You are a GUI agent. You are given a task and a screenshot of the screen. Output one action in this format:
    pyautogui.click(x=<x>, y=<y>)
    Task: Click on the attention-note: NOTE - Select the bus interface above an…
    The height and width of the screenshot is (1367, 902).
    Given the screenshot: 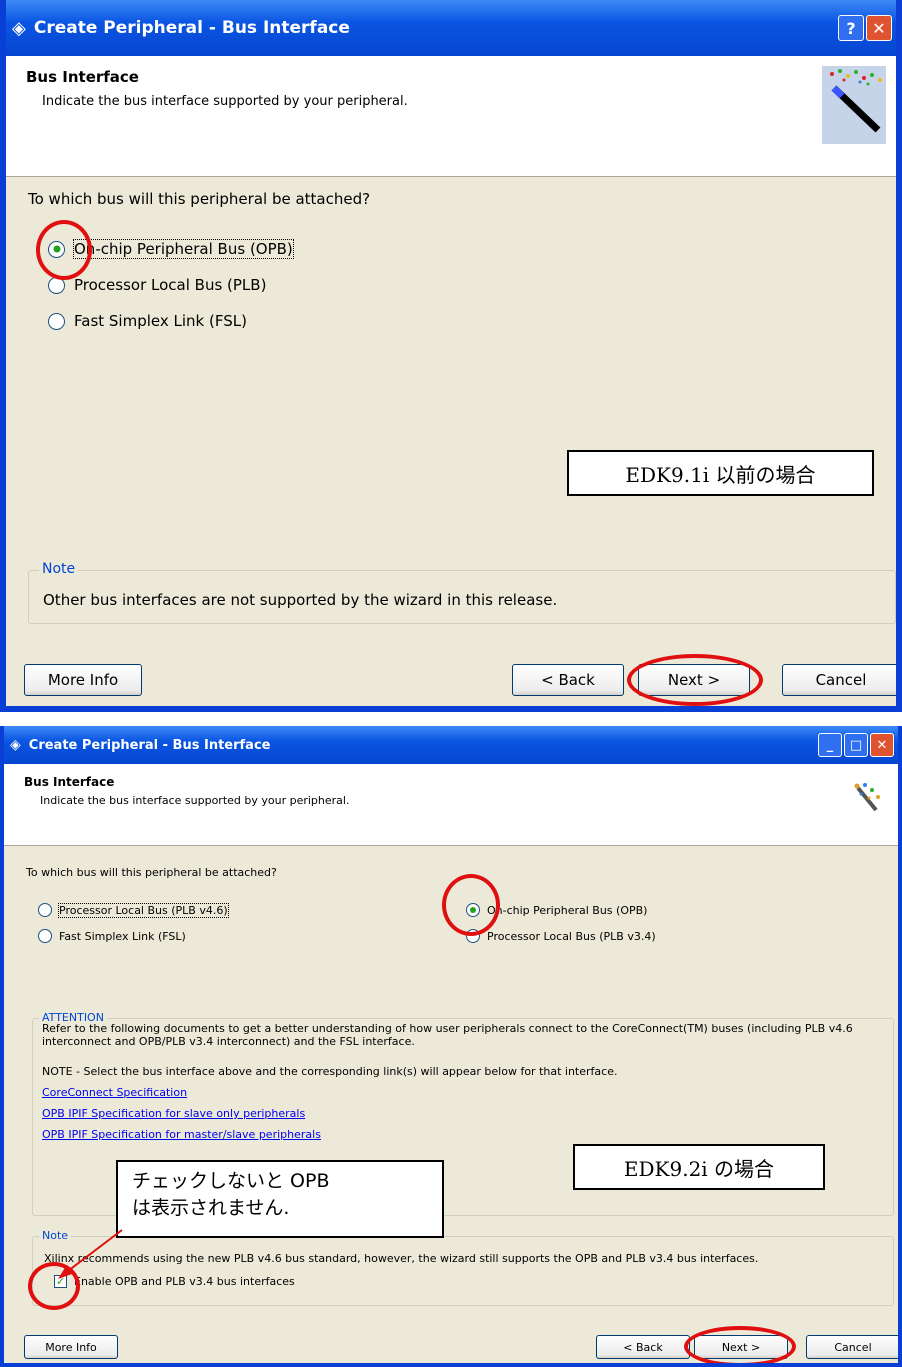 What is the action you would take?
    pyautogui.click(x=330, y=1071)
    